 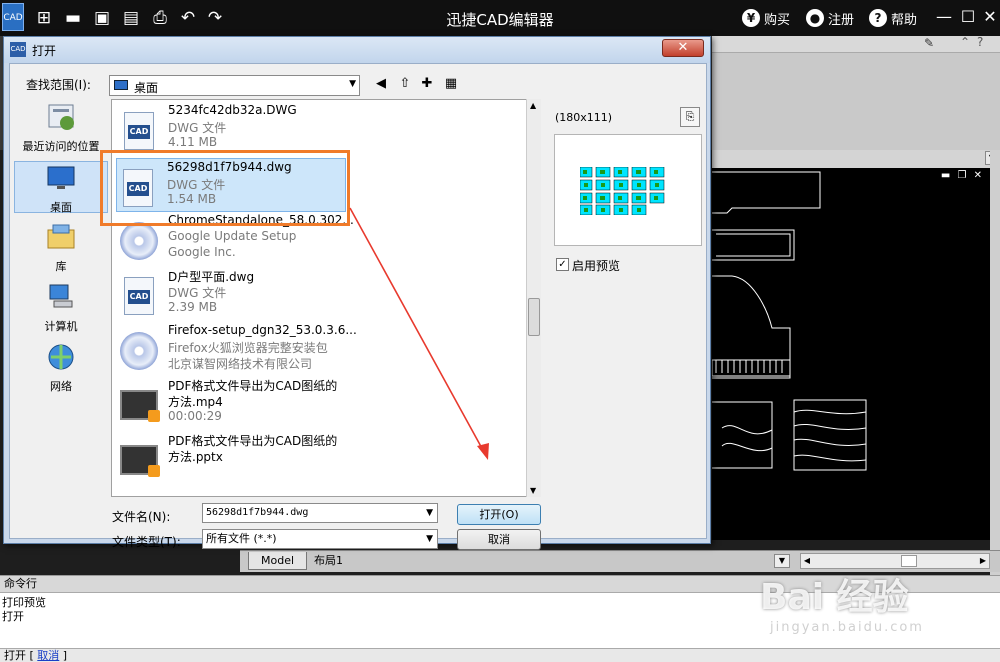 I want to click on file-size: 4.11 MB, so click(x=193, y=142).